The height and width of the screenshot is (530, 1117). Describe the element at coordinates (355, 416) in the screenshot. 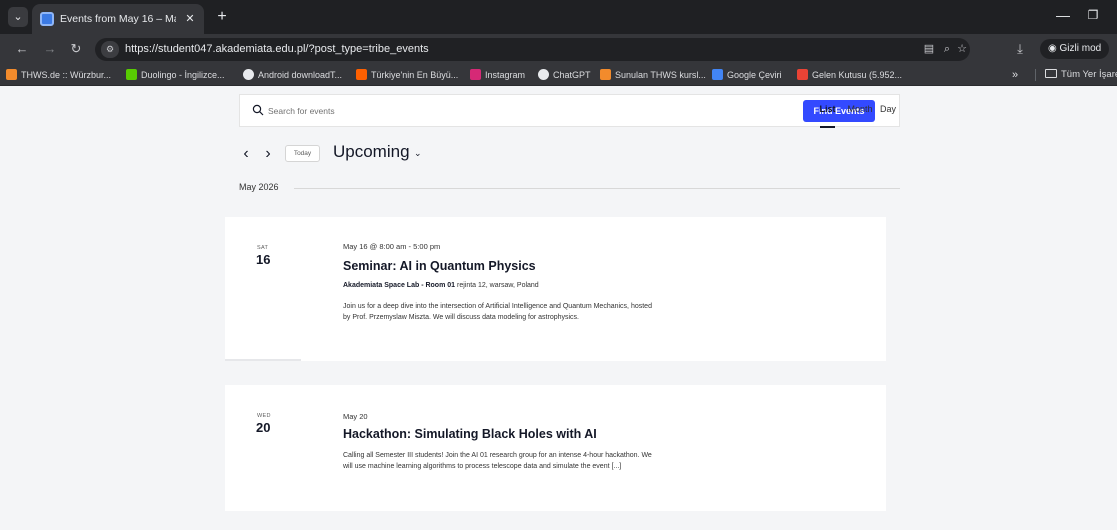

I see `event-datetime: May 20` at that location.